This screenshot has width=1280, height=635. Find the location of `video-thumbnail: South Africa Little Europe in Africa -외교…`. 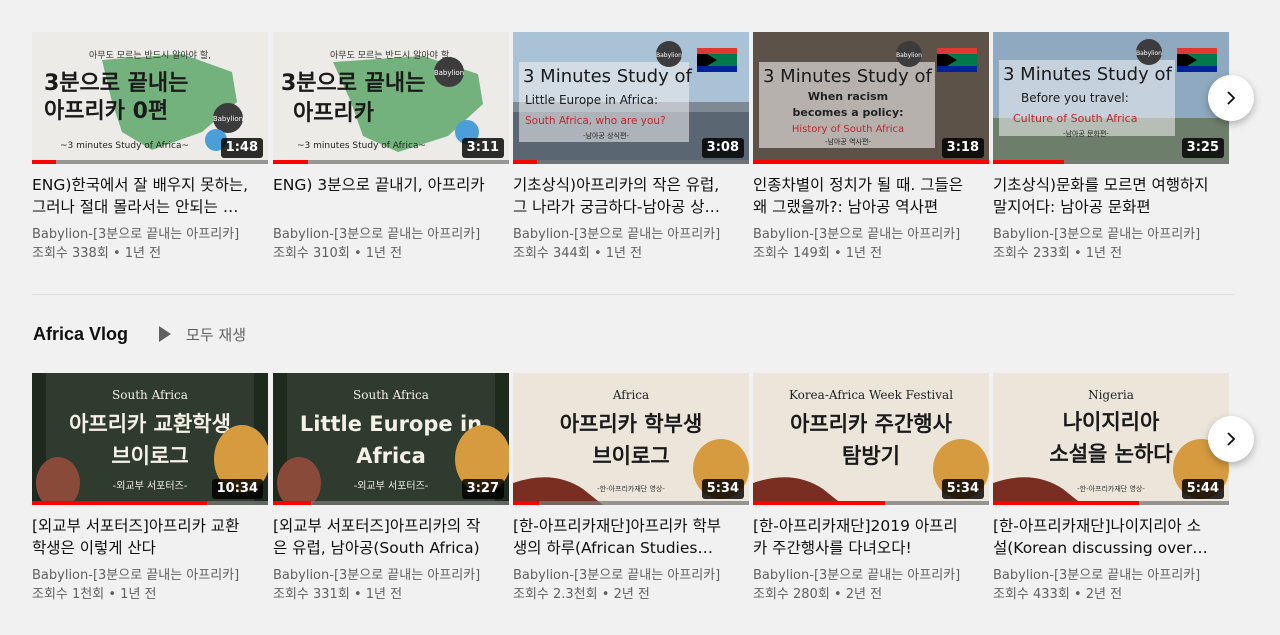

video-thumbnail: South Africa Little Europe in Africa -외교… is located at coordinates (391, 439).